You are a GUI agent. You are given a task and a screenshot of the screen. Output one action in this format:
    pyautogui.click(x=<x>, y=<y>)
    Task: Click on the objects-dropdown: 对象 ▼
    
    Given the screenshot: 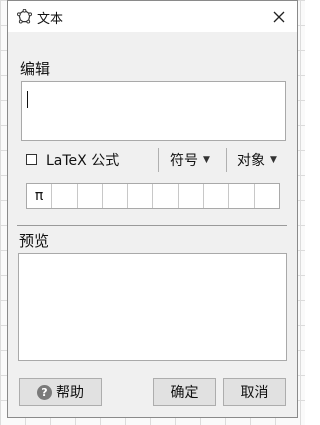 What is the action you would take?
    pyautogui.click(x=257, y=160)
    